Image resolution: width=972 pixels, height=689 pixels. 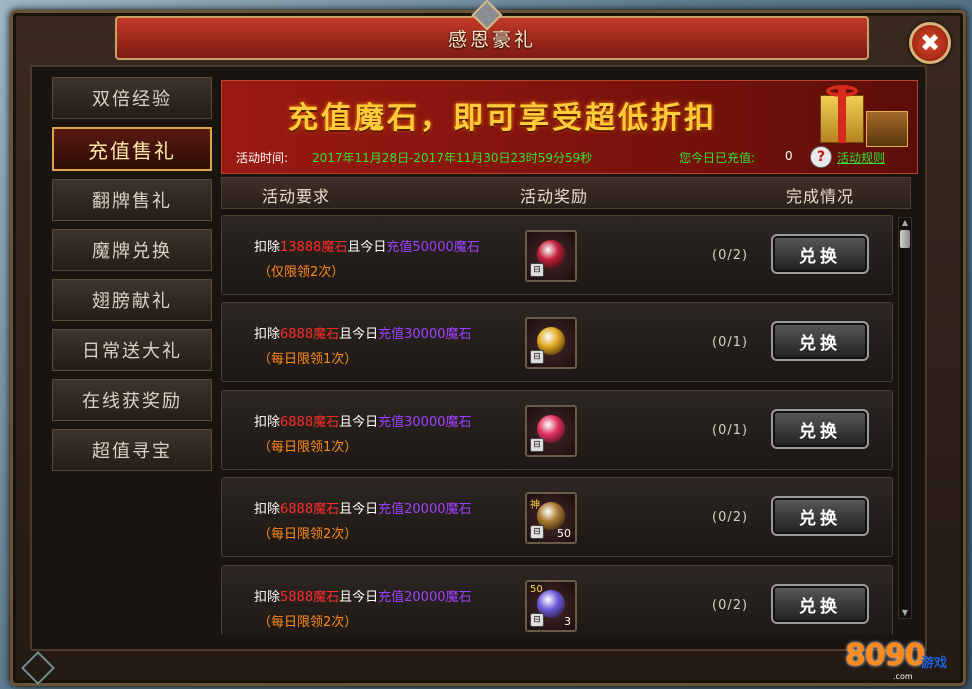 What do you see at coordinates (433, 247) in the screenshot?
I see `req-charge: 充值50000魔石` at bounding box center [433, 247].